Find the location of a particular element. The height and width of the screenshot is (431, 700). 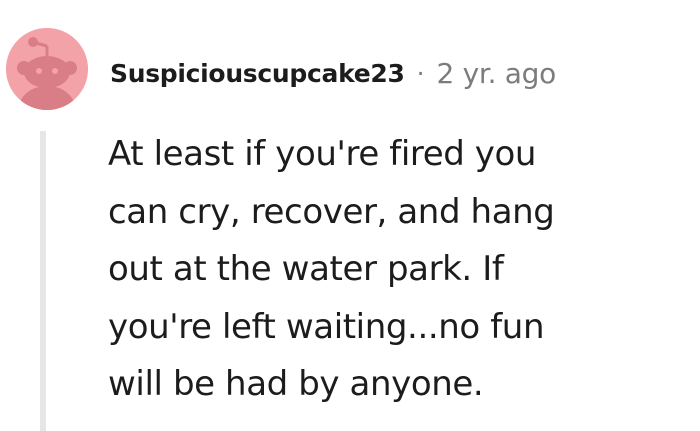

comment-body-line: you're left waiting...no fun is located at coordinates (326, 326).